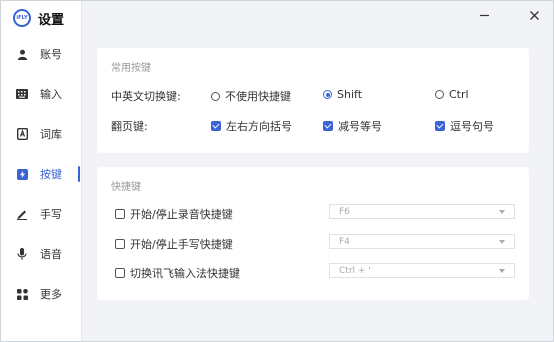 Image resolution: width=554 pixels, height=342 pixels. What do you see at coordinates (79, 174) in the screenshot?
I see `active-indicator` at bounding box center [79, 174].